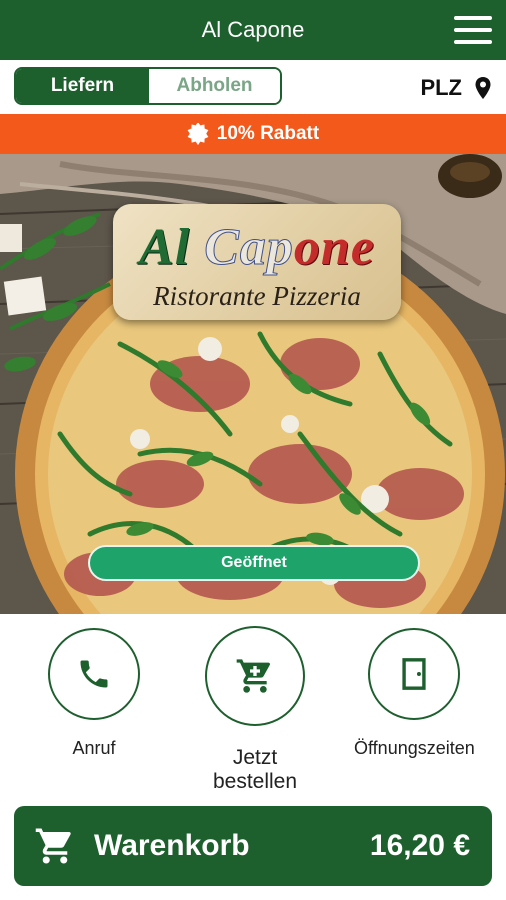 This screenshot has width=506, height=900. I want to click on opening-hours-circle, so click(414, 674).